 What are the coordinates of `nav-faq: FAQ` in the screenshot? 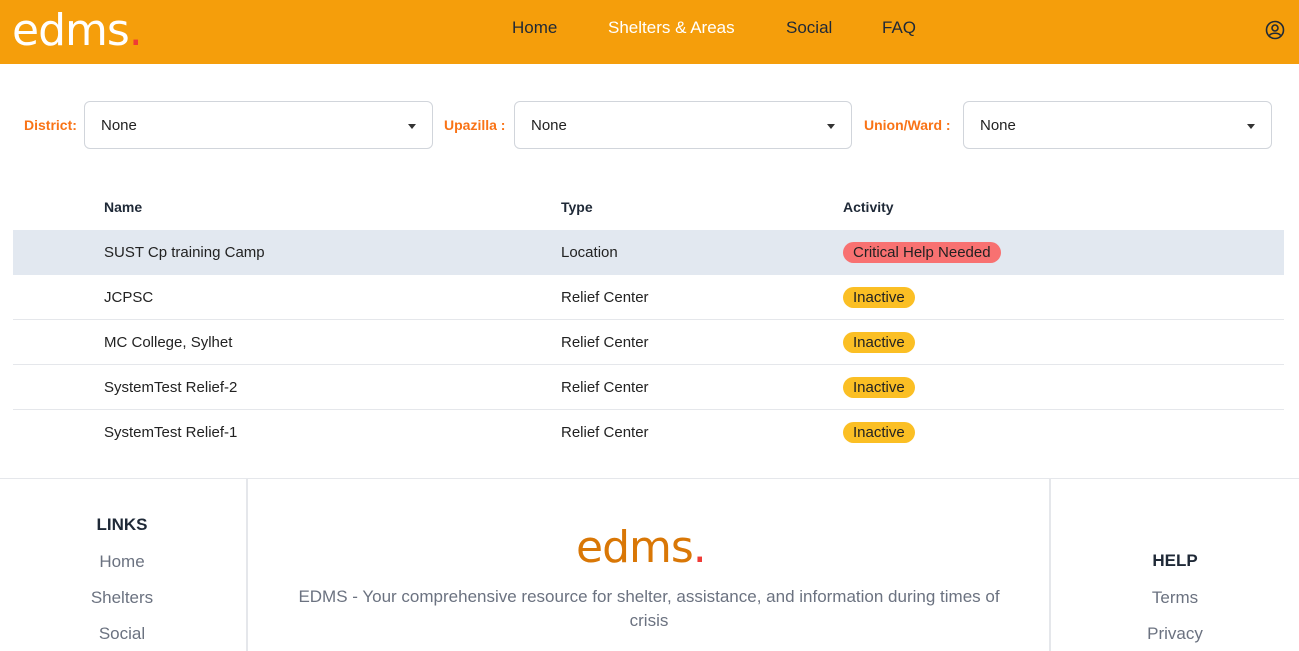 It's located at (899, 28).